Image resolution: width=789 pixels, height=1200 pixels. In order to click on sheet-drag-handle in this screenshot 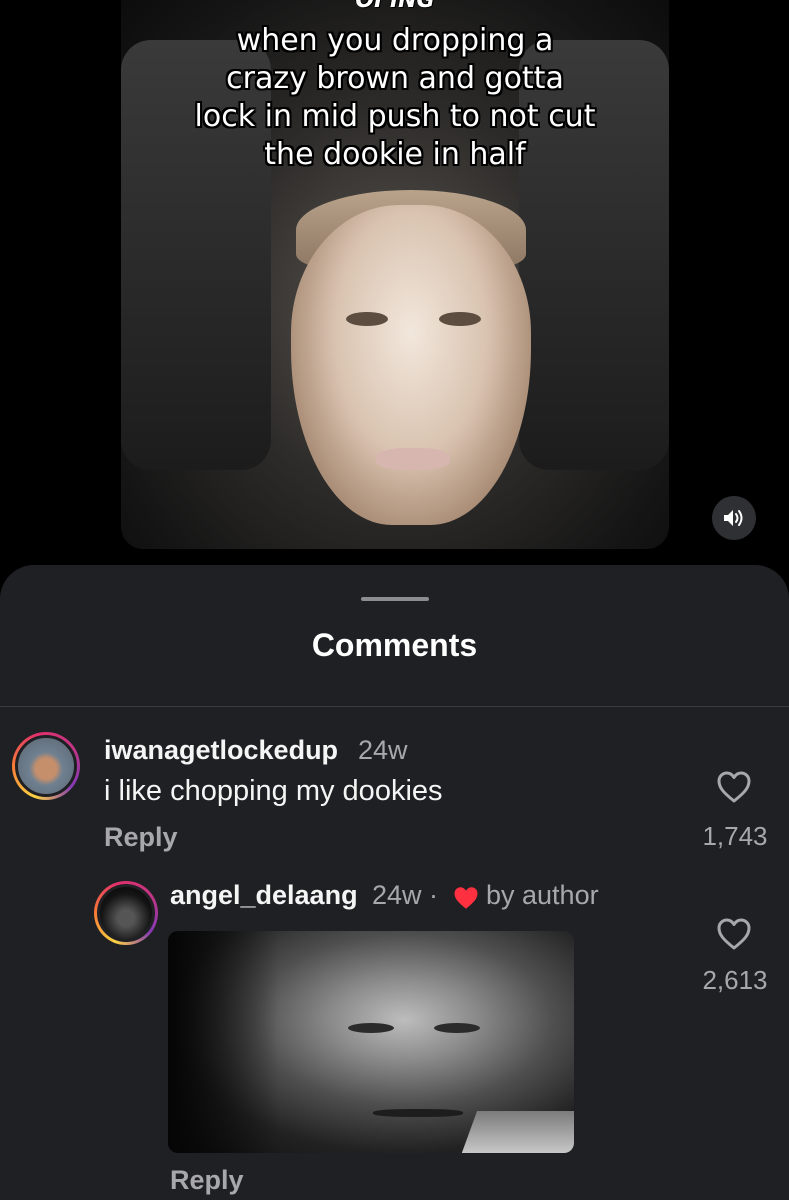, I will do `click(395, 599)`.